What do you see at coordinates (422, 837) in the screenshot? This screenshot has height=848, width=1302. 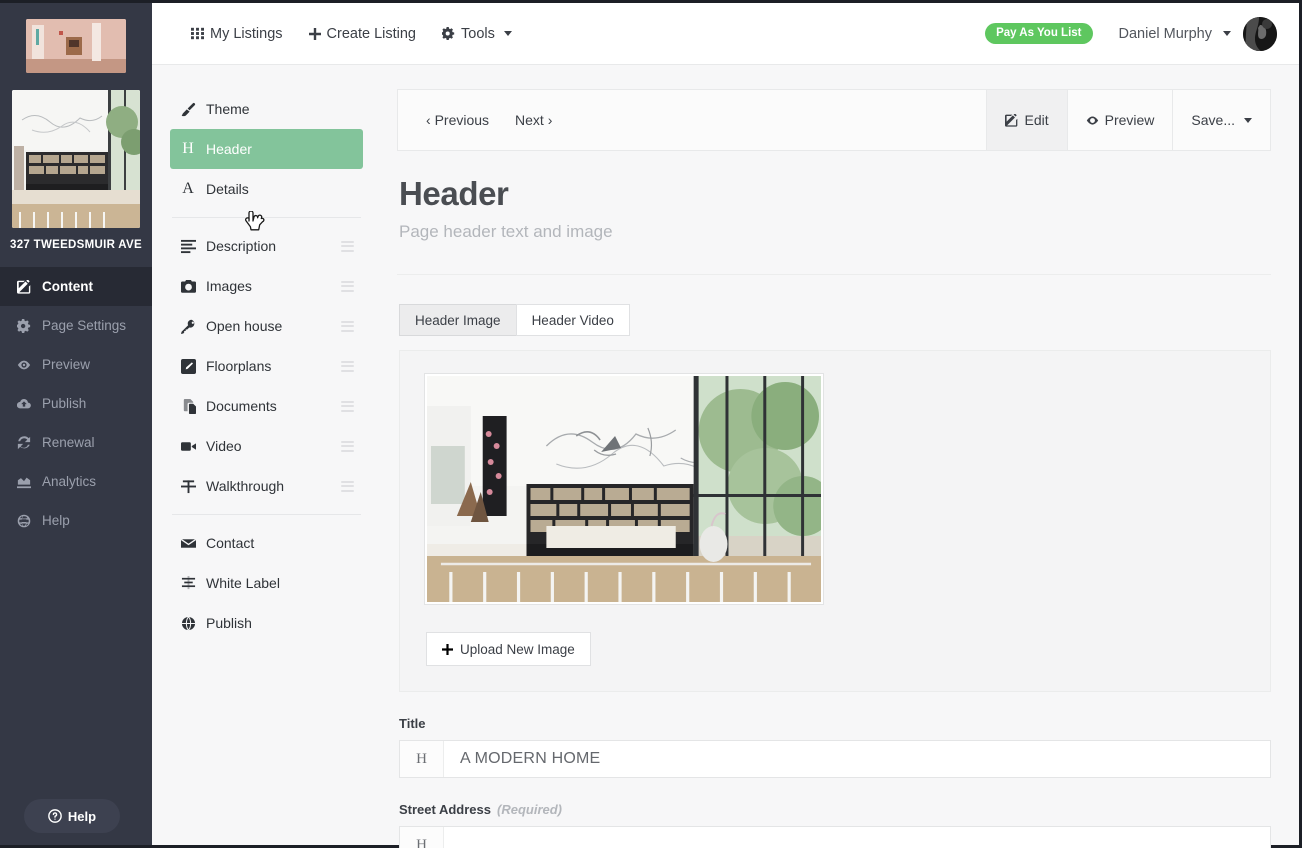 I see `street-address-field-prefix: H` at bounding box center [422, 837].